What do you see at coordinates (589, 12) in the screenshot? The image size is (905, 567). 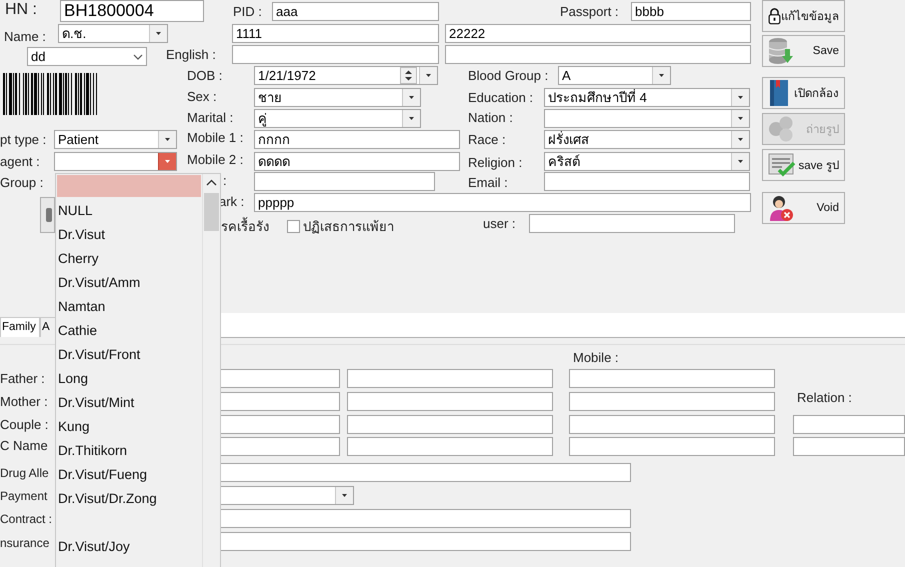 I see `field-label: Passport :` at bounding box center [589, 12].